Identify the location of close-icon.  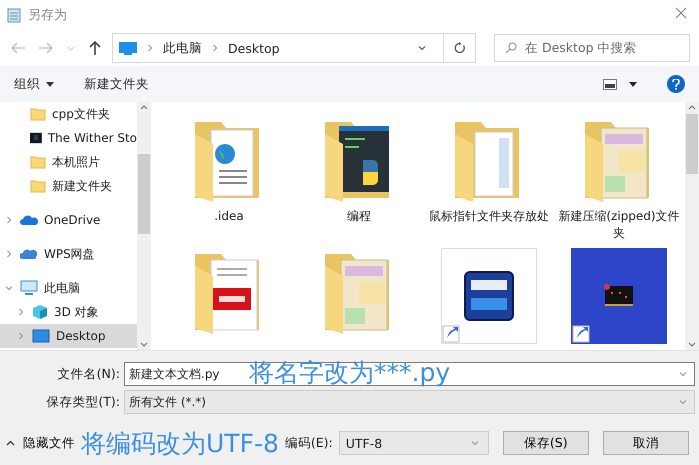
(681, 13).